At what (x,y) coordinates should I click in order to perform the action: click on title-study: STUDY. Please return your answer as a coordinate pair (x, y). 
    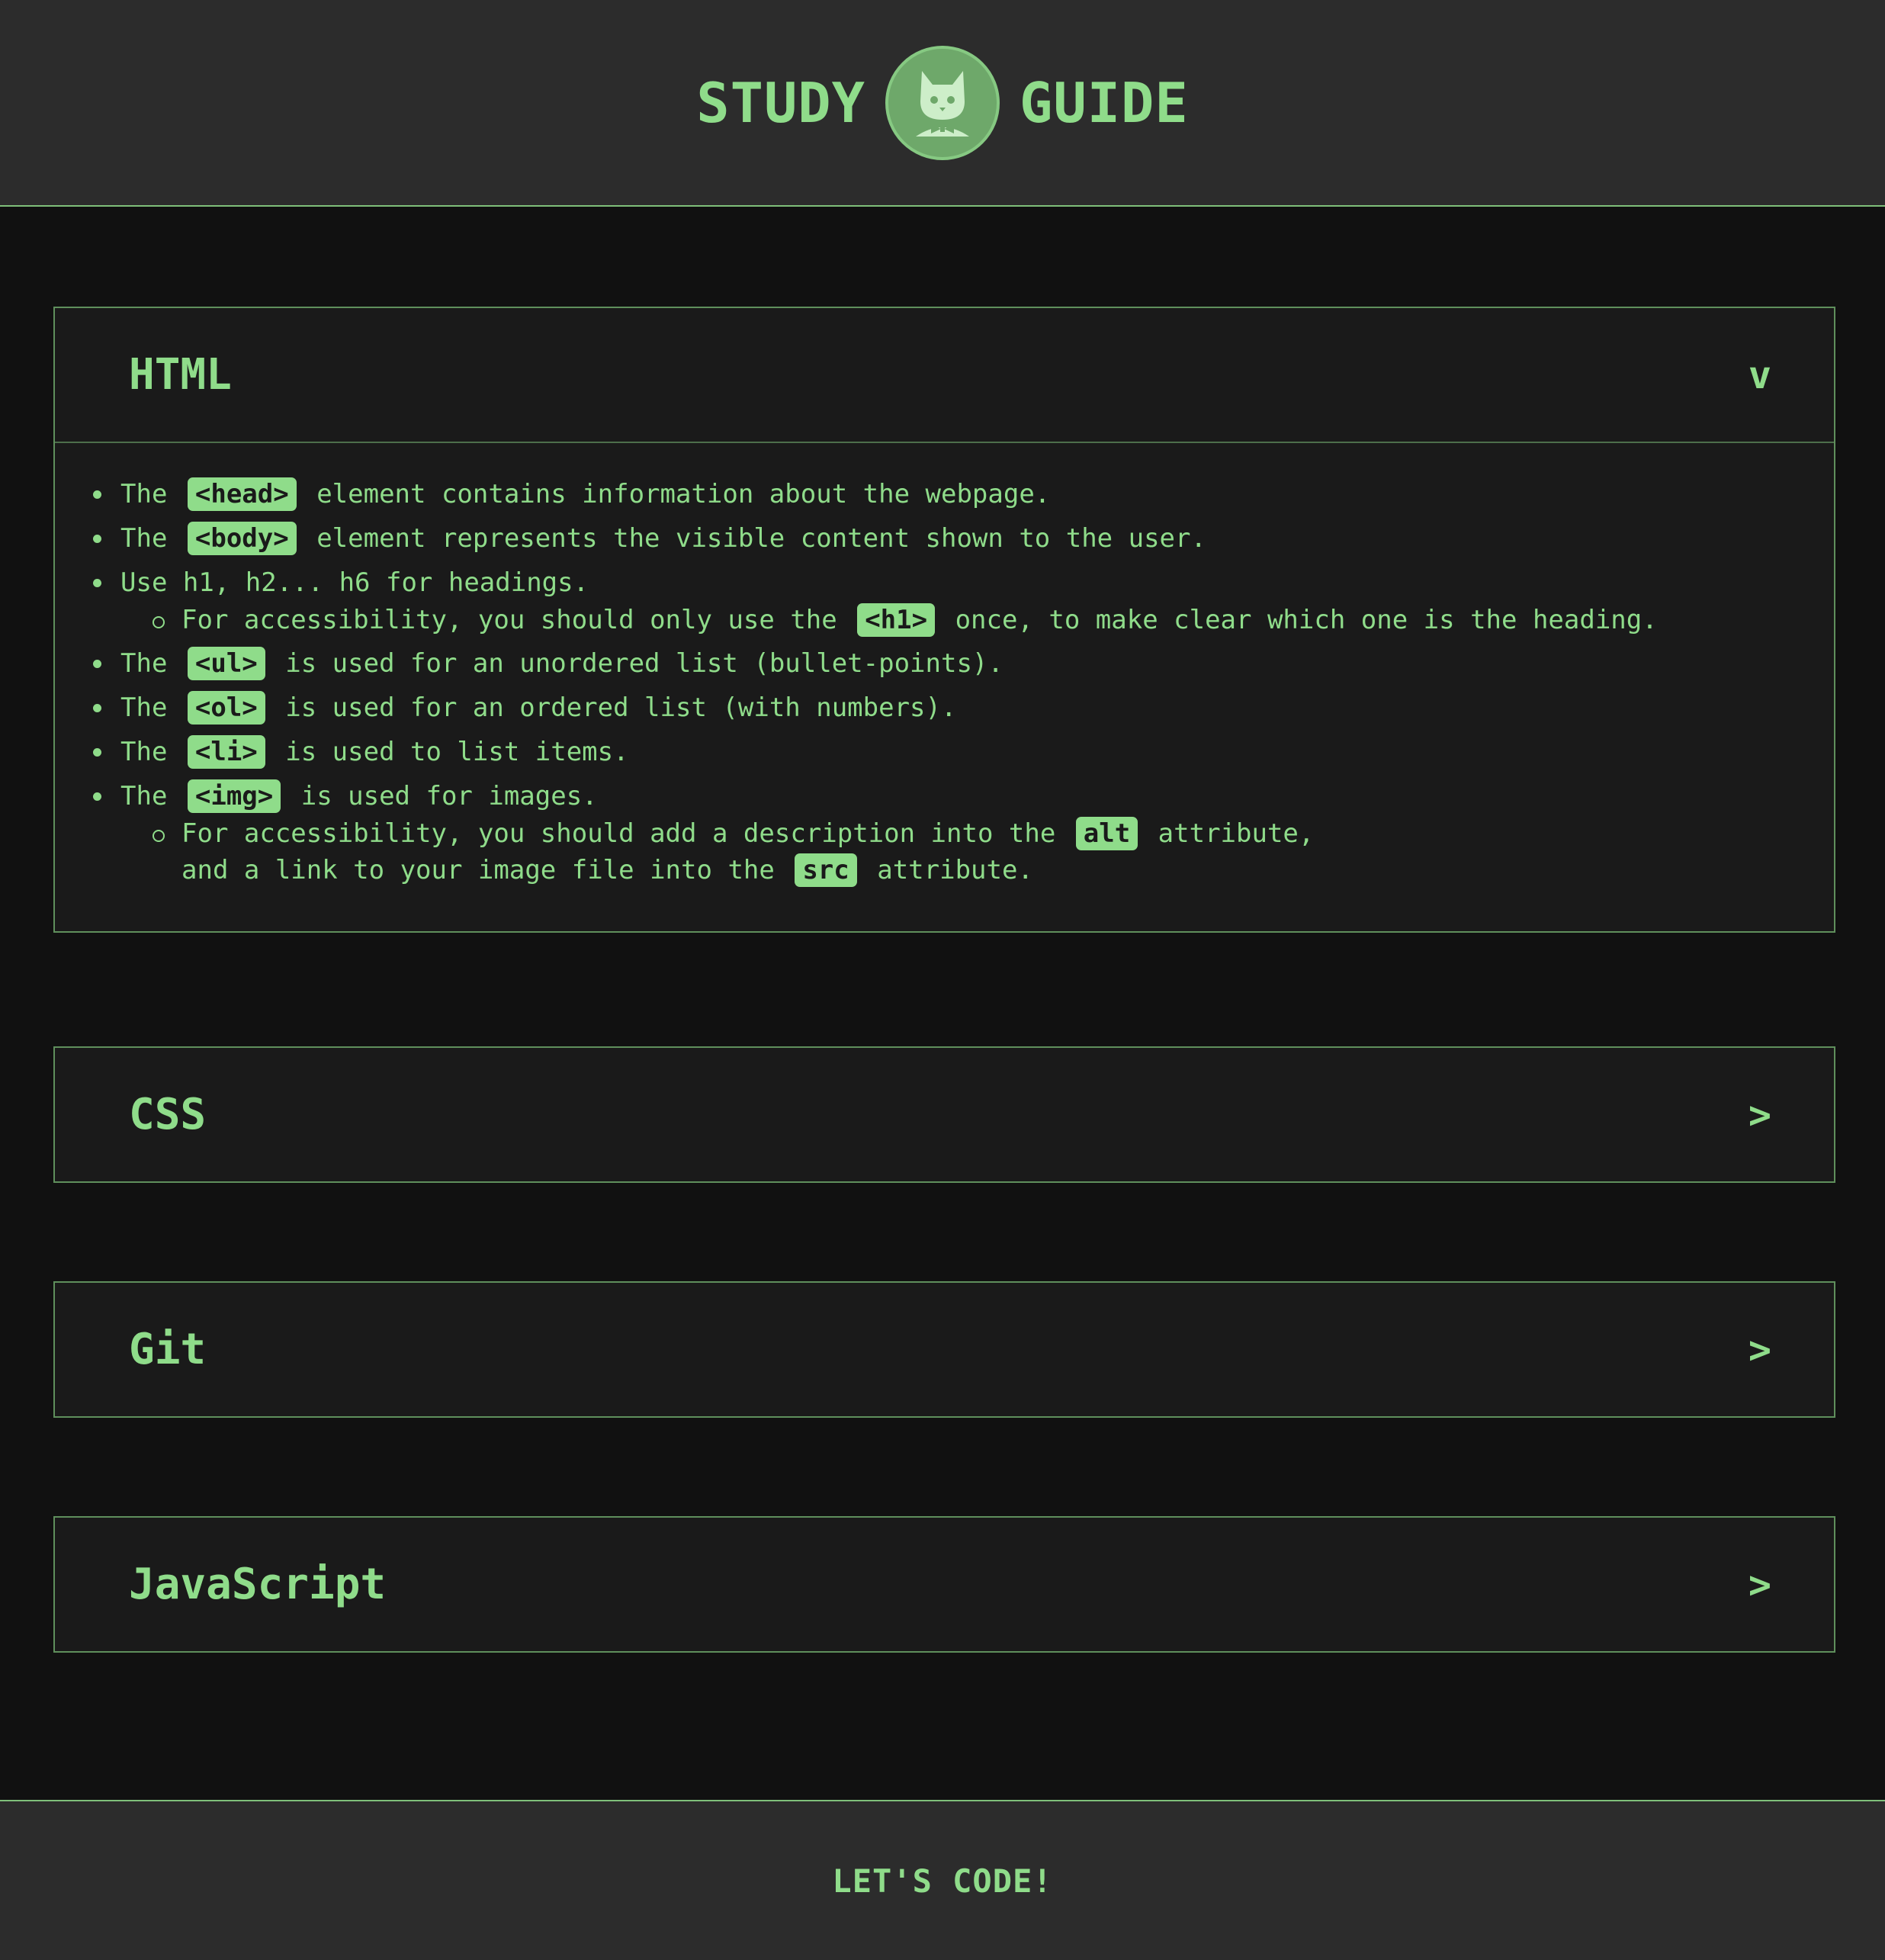
    Looking at the image, I should click on (780, 102).